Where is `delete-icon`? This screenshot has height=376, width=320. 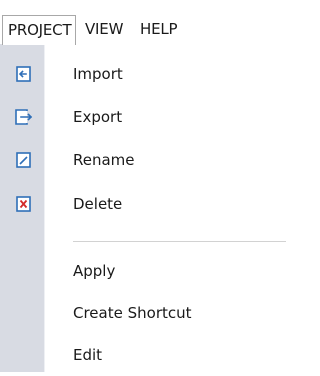
delete-icon is located at coordinates (23, 204).